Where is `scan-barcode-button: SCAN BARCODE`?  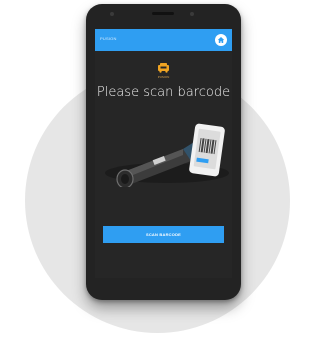 scan-barcode-button: SCAN BARCODE is located at coordinates (163, 234).